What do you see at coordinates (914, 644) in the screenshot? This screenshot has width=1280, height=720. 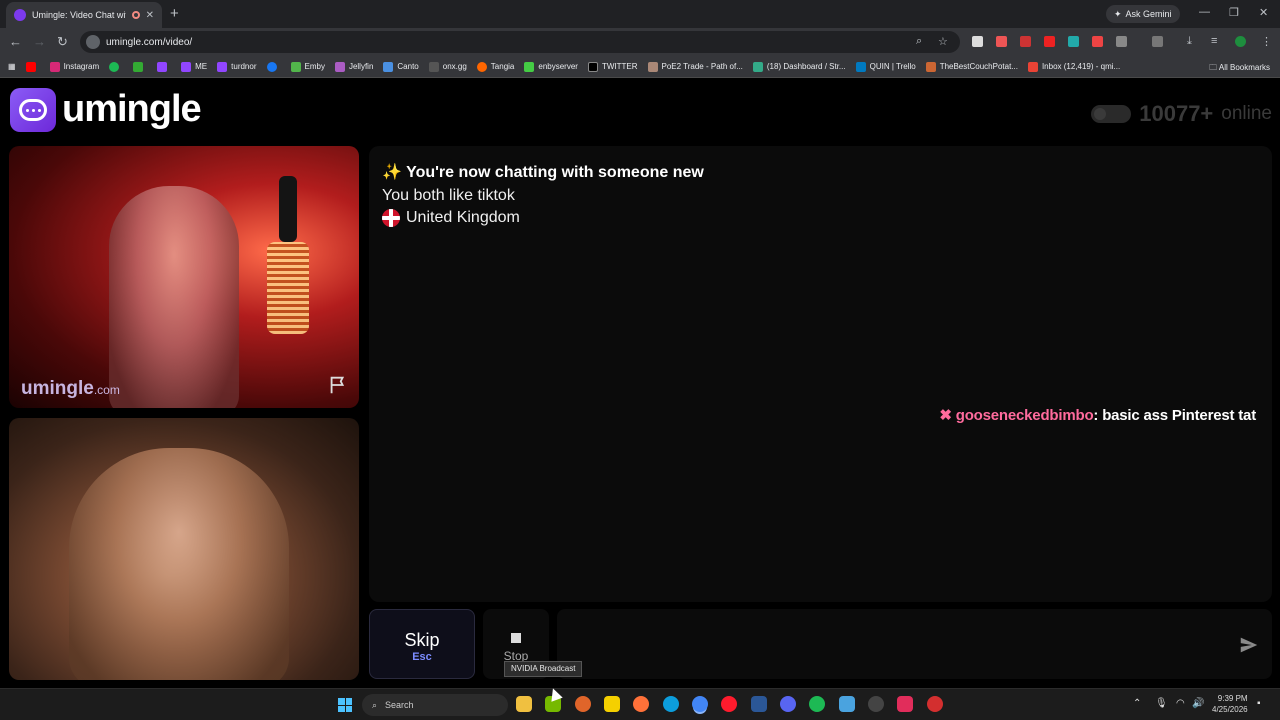 I see `chat-message-input` at bounding box center [914, 644].